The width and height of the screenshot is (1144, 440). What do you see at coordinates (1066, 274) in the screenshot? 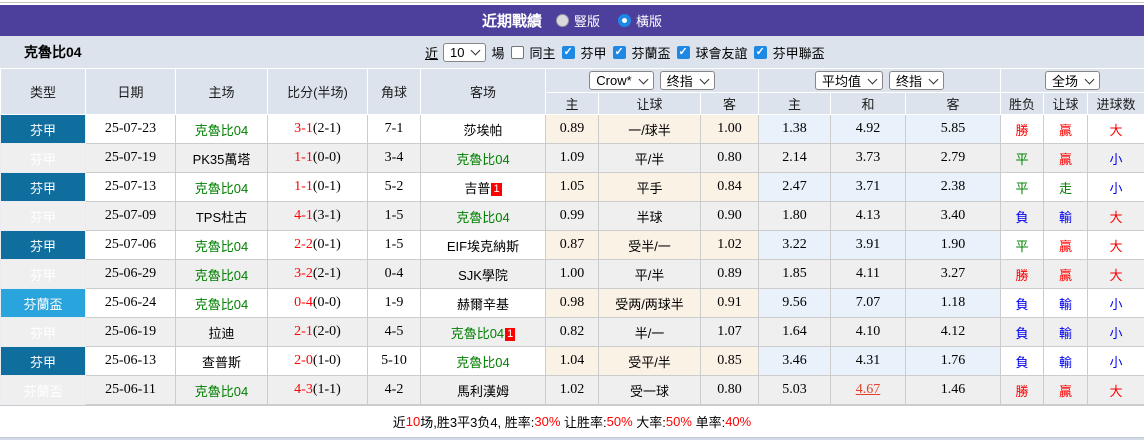
I see `result-handicap: 贏` at bounding box center [1066, 274].